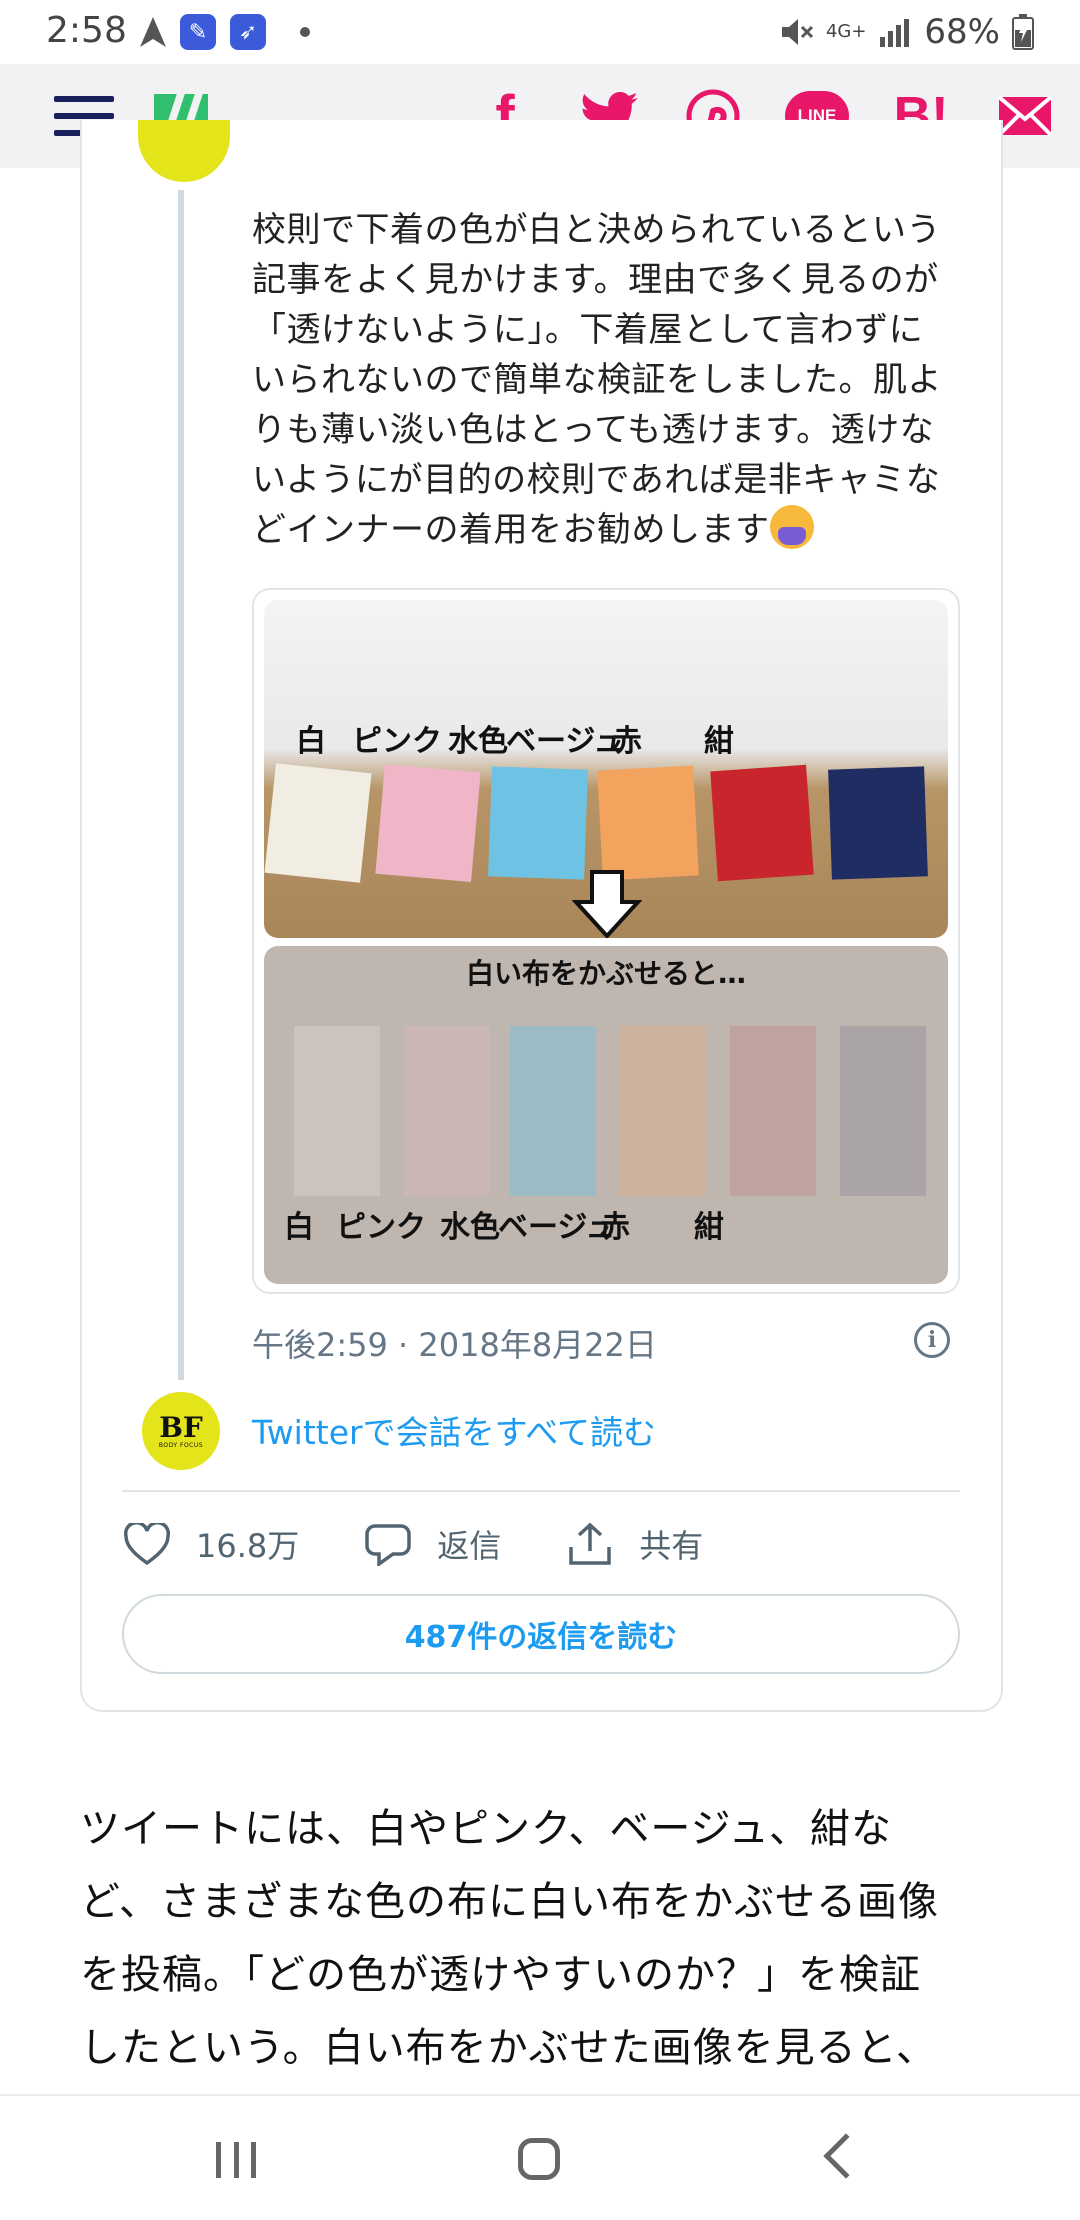 The image size is (1080, 2220). Describe the element at coordinates (797, 32) in the screenshot. I see `mute-icon` at that location.